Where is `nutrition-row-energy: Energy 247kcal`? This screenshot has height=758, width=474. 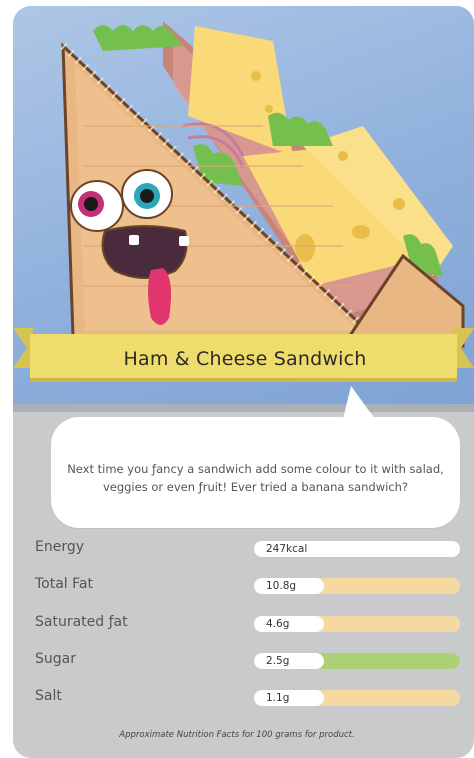 nutrition-row-energy: Energy 247kcal is located at coordinates (250, 549).